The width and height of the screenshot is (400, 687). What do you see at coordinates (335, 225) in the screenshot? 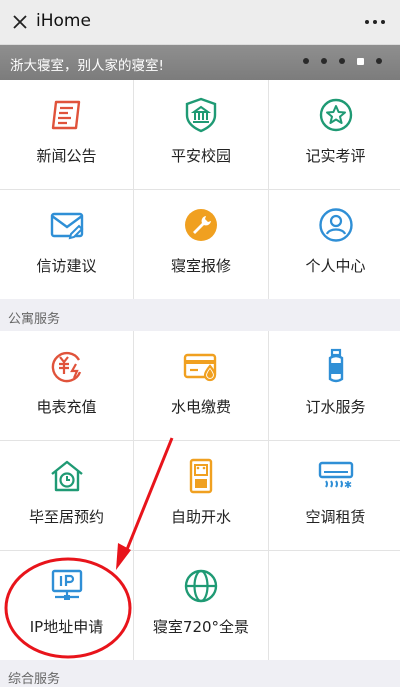
I see `user-icon` at bounding box center [335, 225].